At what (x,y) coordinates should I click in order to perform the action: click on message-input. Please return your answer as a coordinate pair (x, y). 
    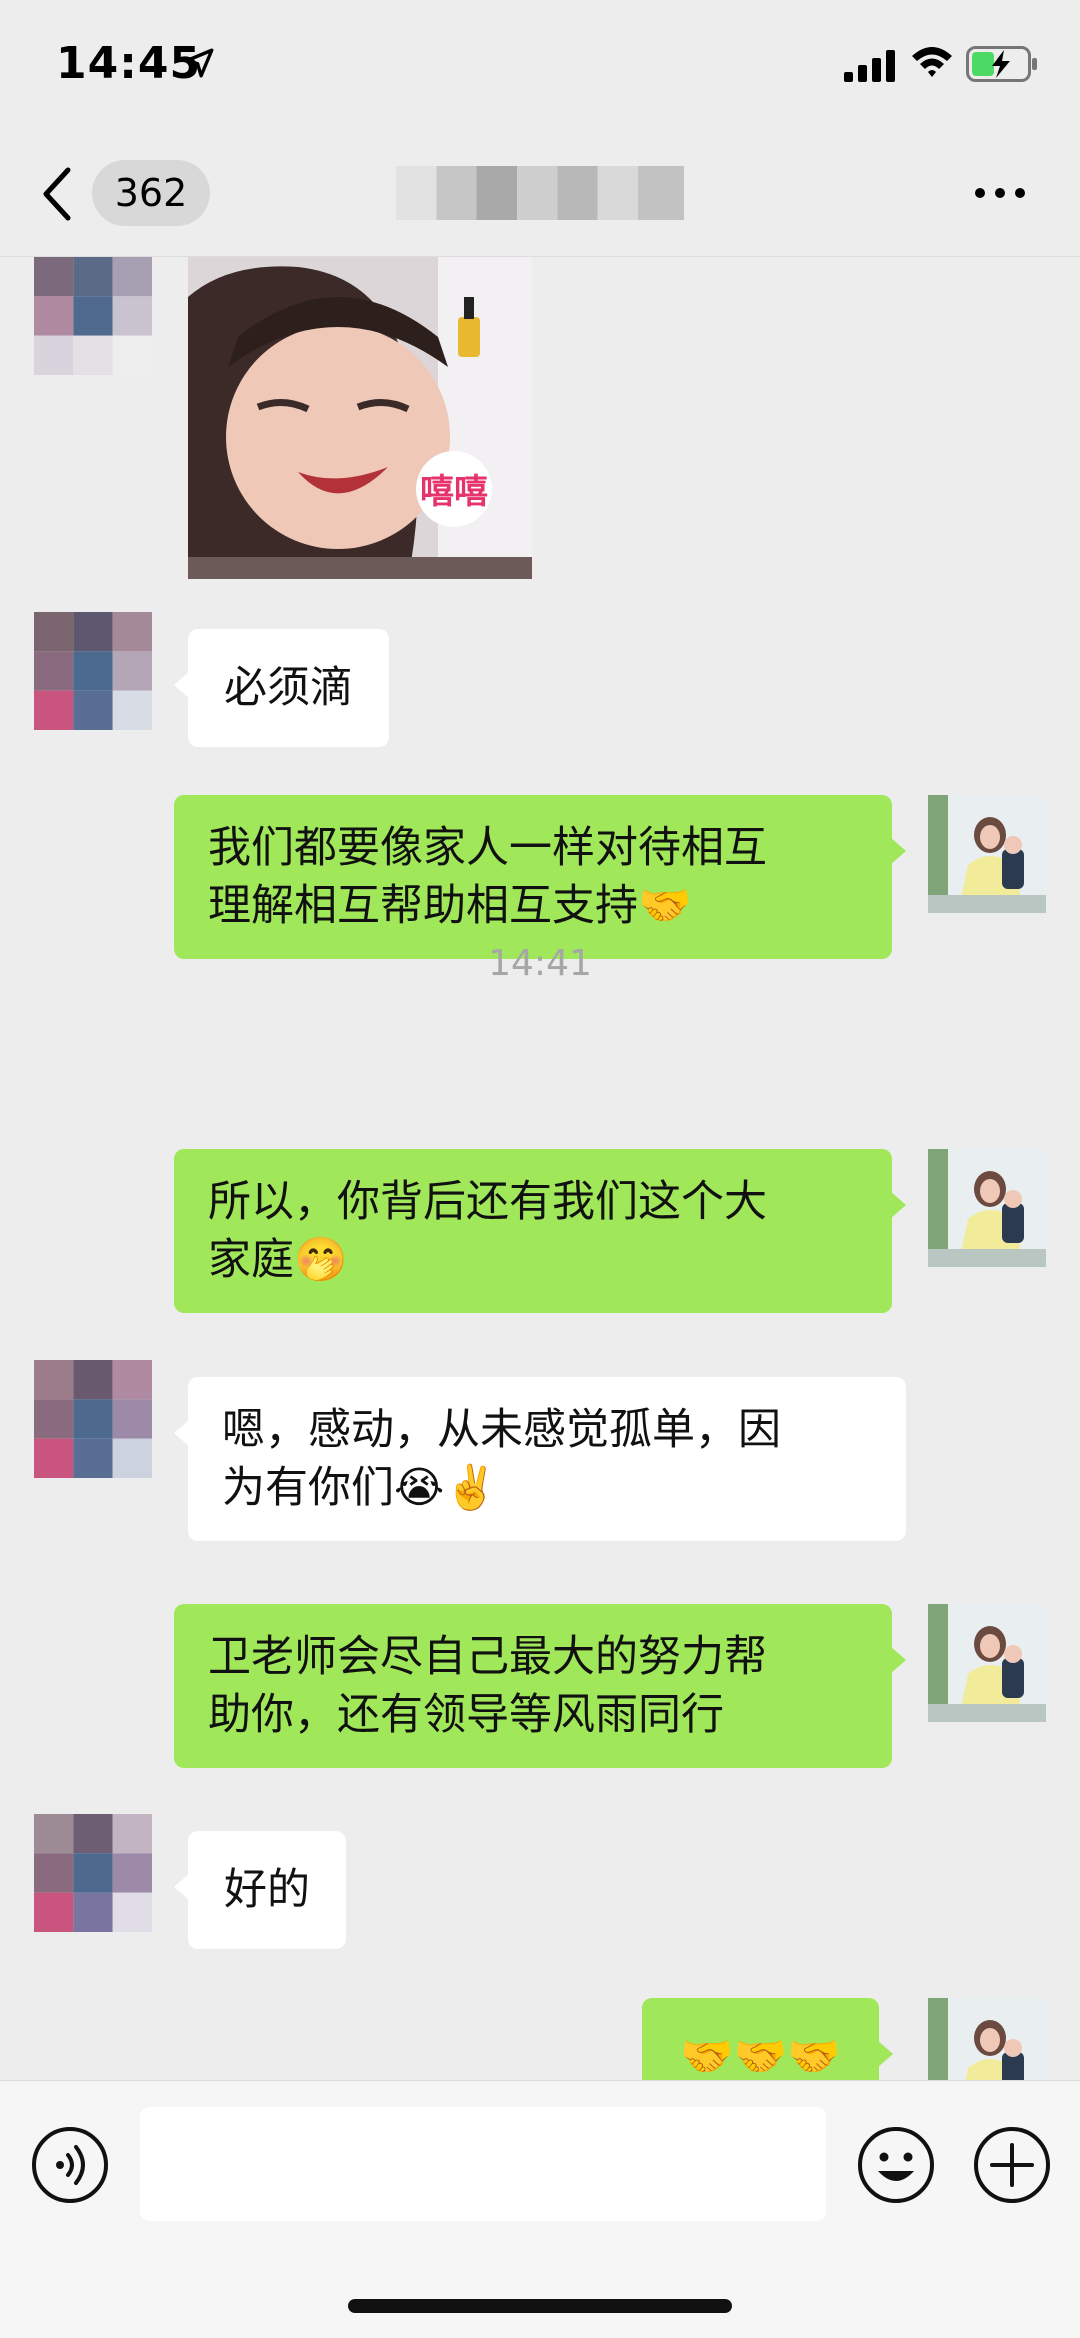
    Looking at the image, I should click on (483, 2164).